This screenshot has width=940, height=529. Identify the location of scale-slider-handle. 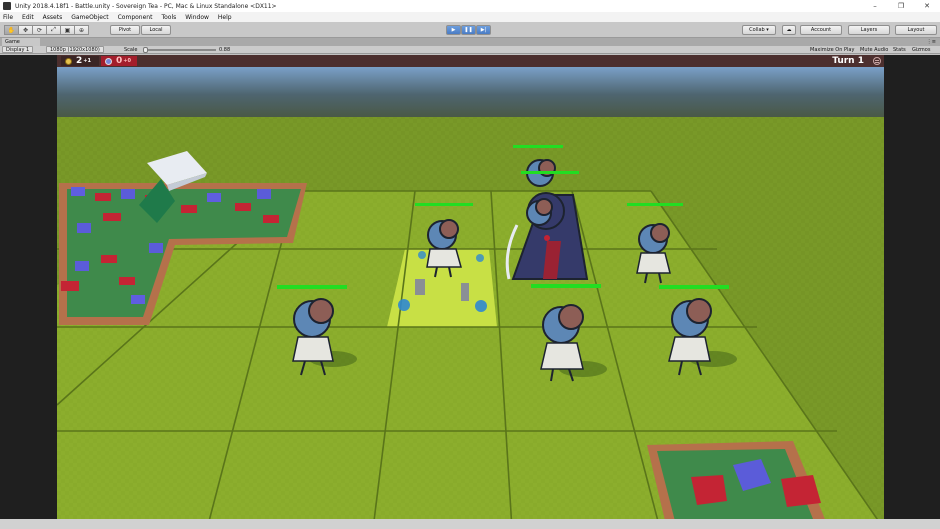
(145, 50).